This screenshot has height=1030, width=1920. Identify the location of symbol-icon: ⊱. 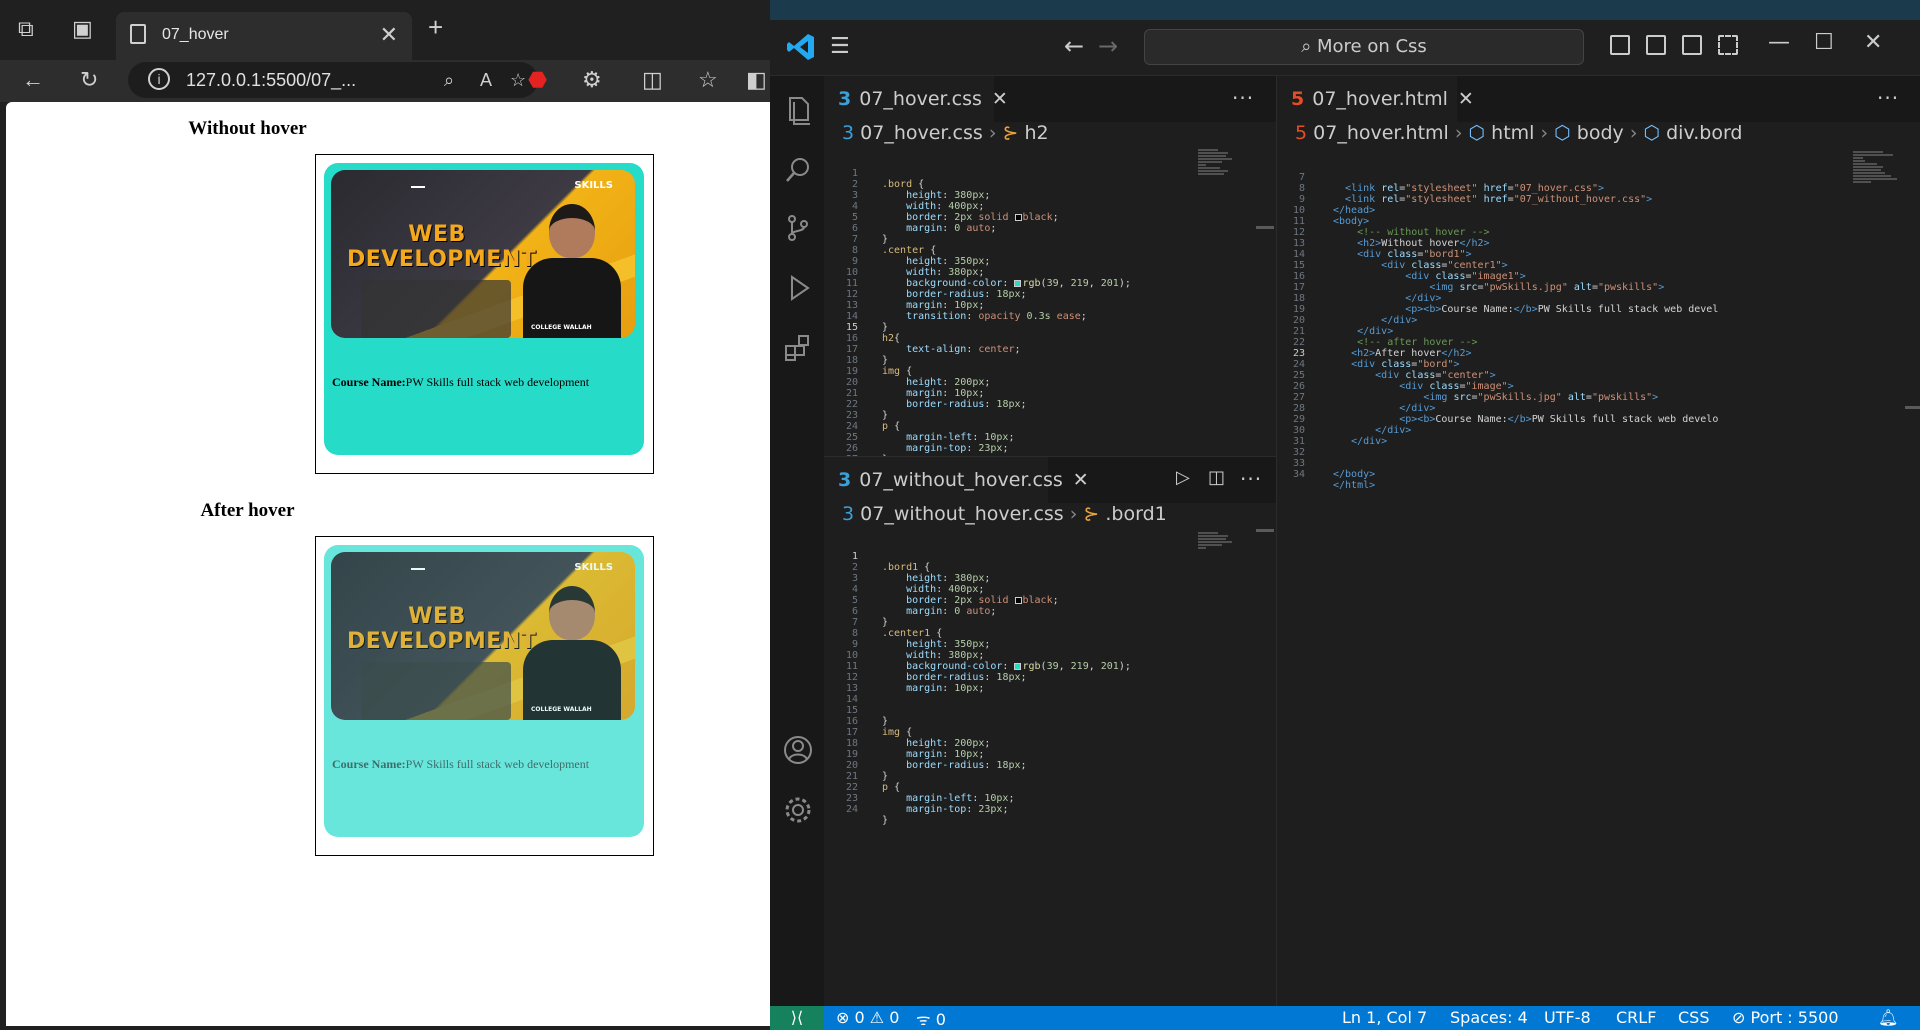
(1091, 514).